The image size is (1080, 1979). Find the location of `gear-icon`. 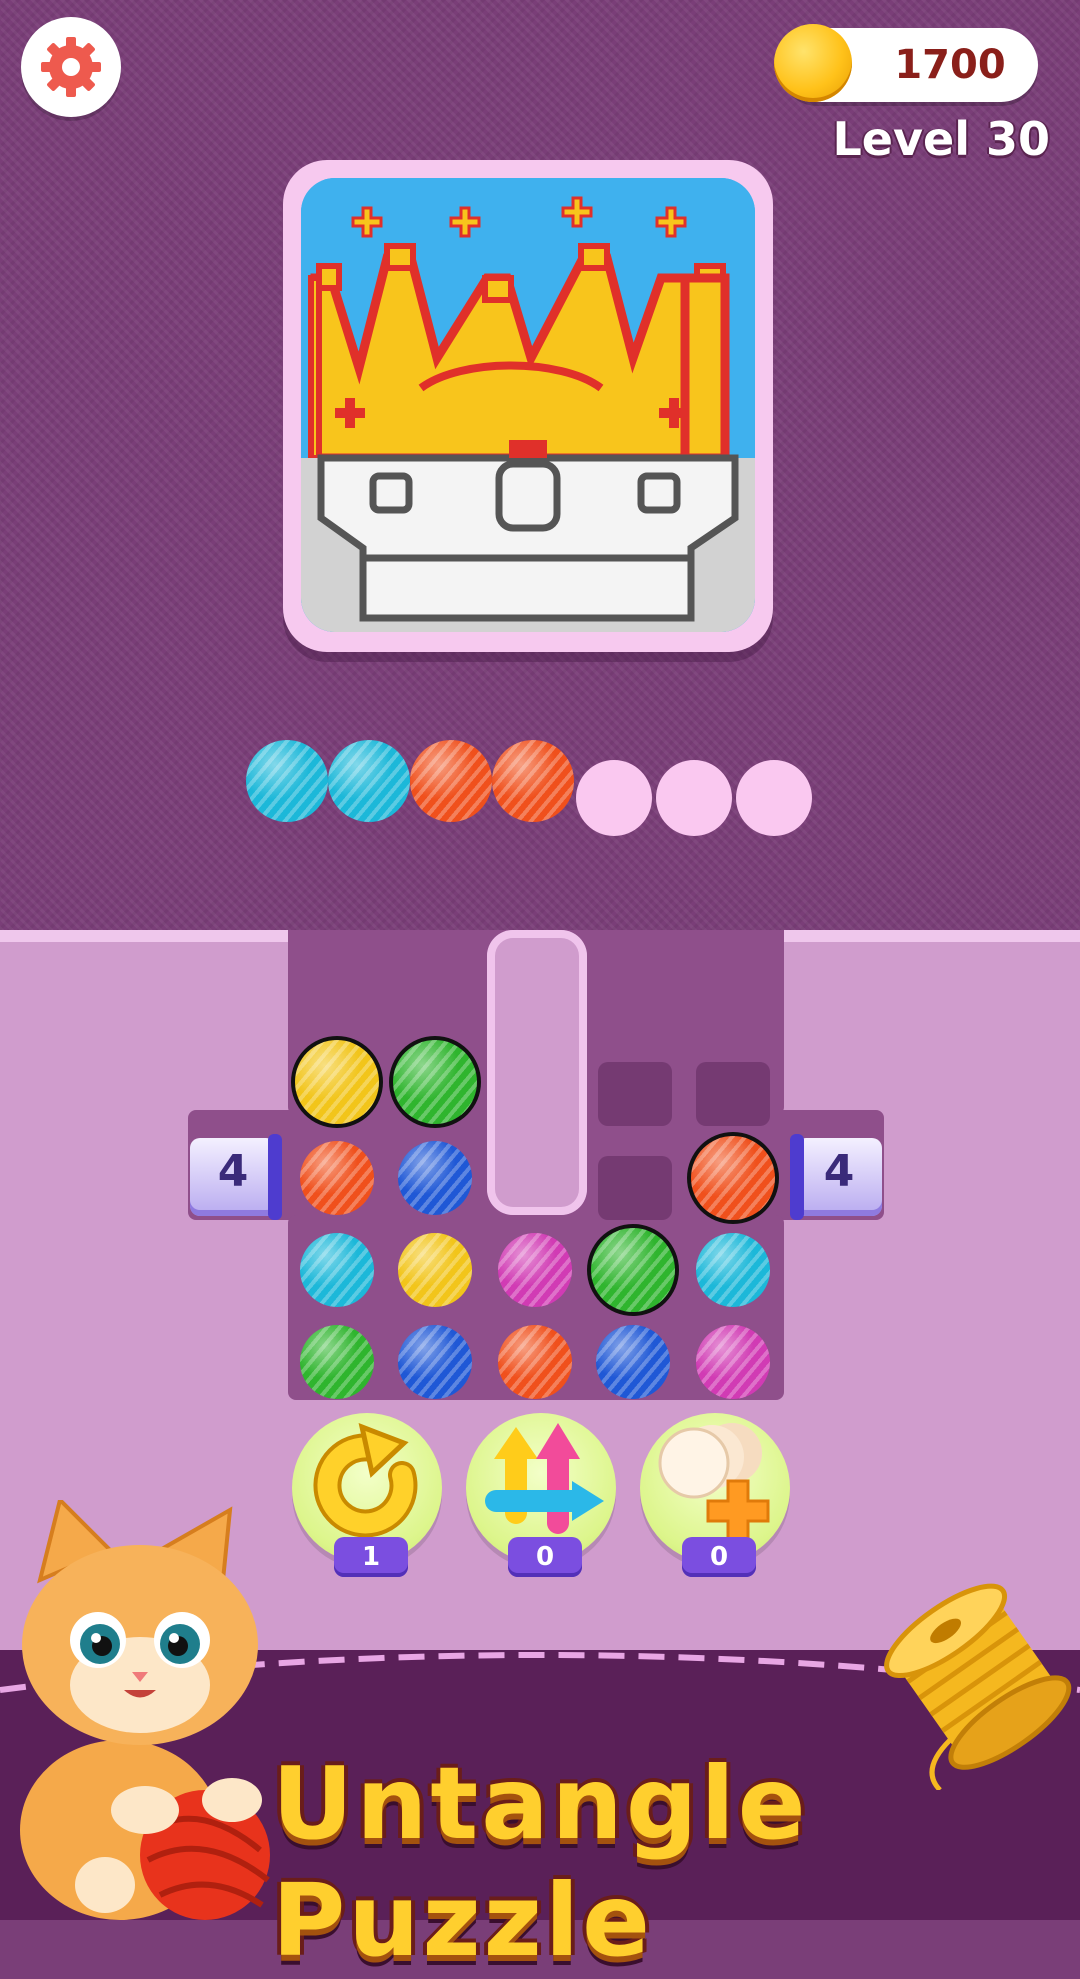

gear-icon is located at coordinates (71, 67).